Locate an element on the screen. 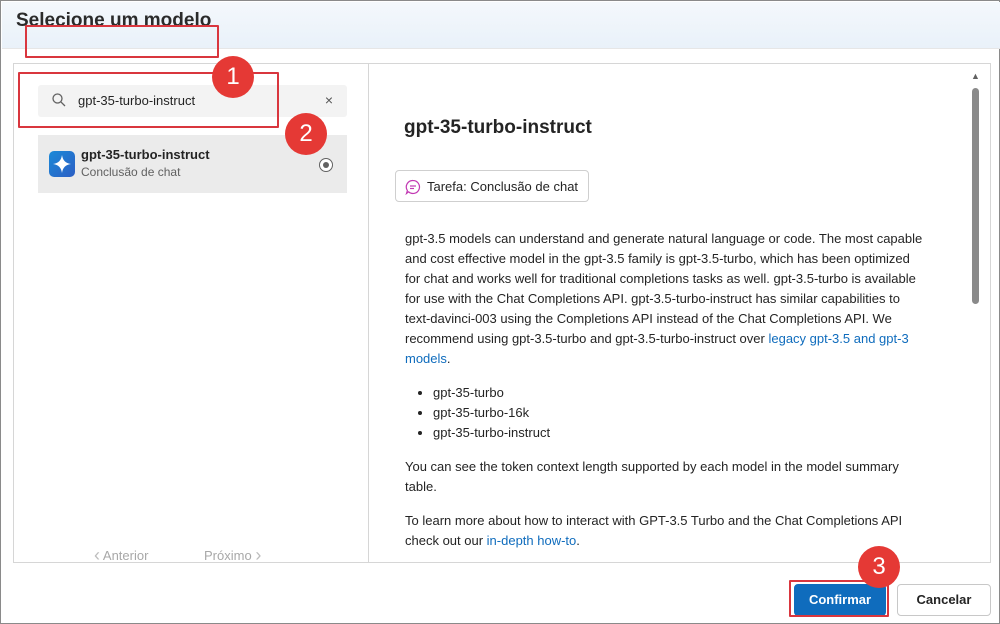  list-item: gpt-35-turbo-16k is located at coordinates (679, 413).